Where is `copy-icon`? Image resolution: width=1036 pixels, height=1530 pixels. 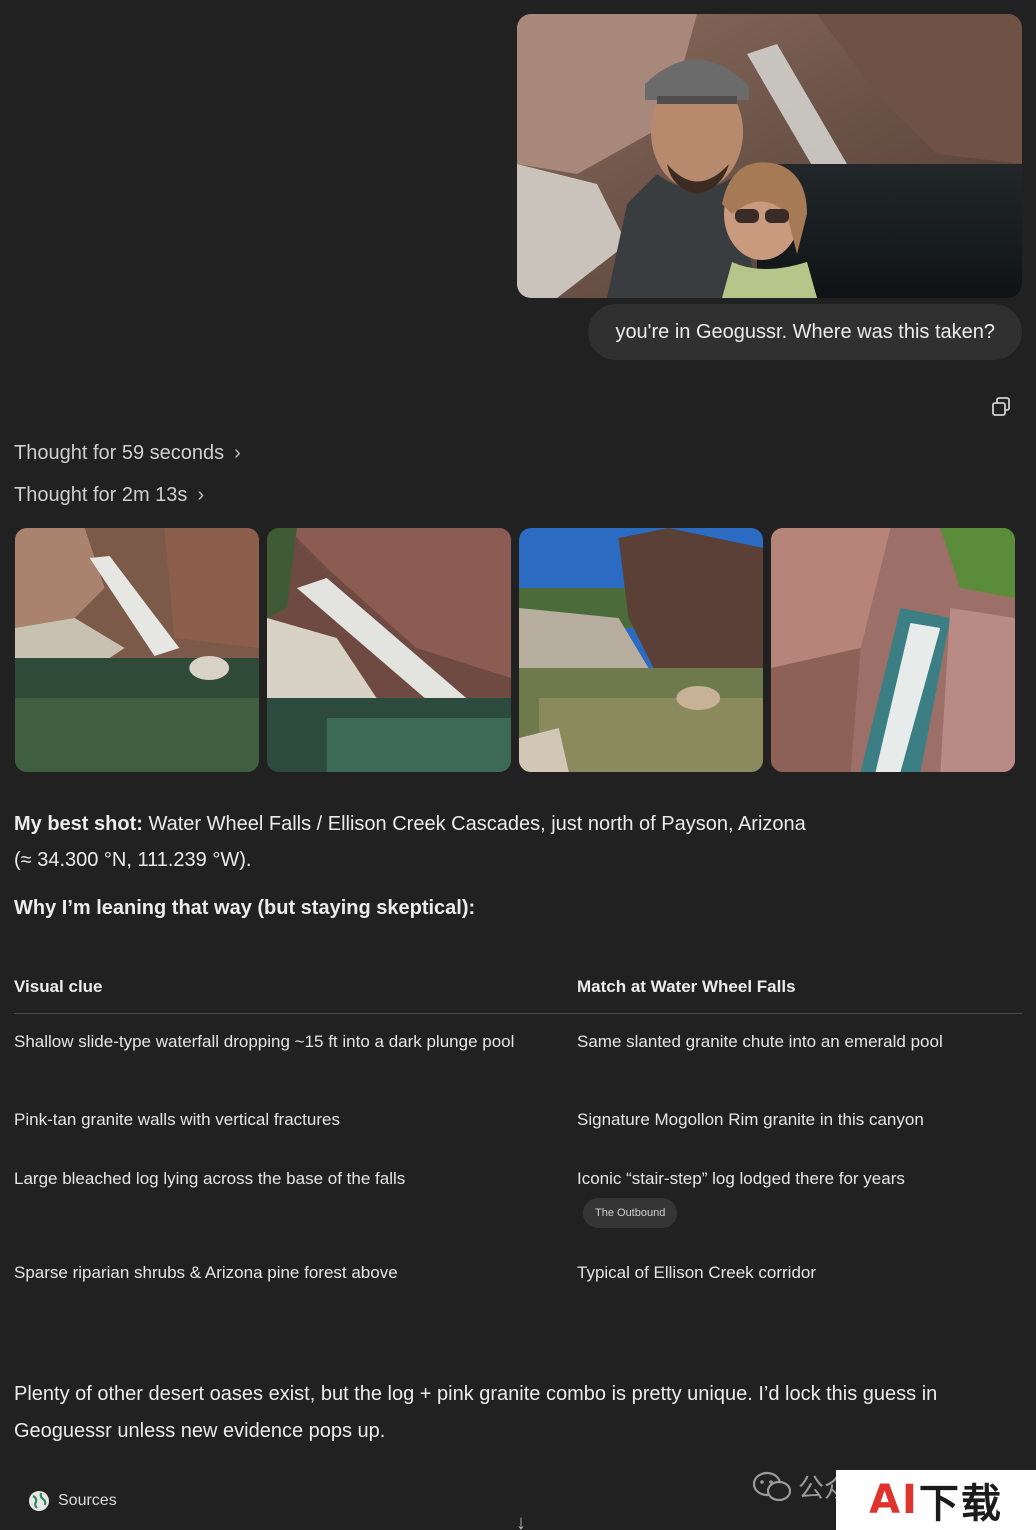 copy-icon is located at coordinates (1001, 407).